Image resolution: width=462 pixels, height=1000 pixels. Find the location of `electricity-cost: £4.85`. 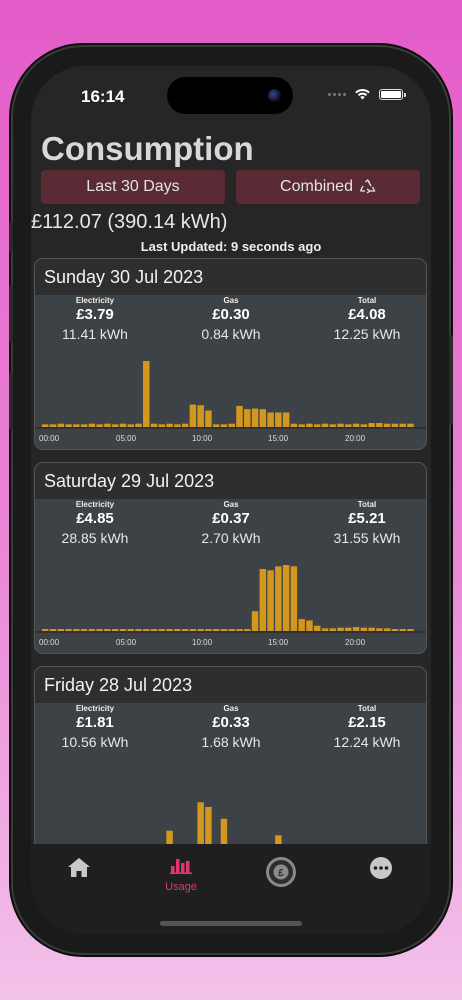

electricity-cost: £4.85 is located at coordinates (95, 518).